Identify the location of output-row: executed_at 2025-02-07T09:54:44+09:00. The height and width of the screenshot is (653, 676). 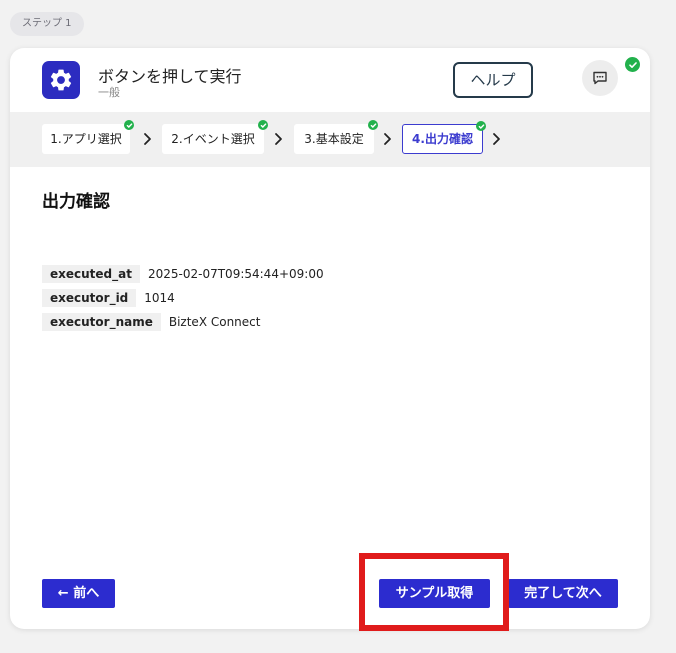
(183, 274).